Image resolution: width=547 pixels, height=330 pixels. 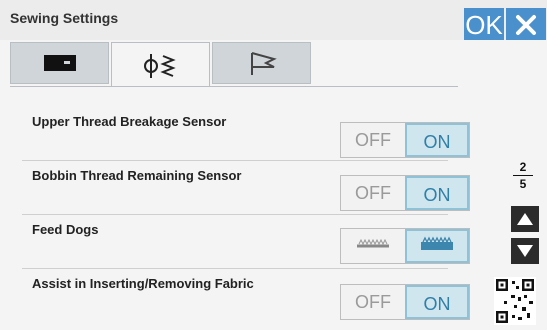 What do you see at coordinates (484, 25) in the screenshot?
I see `ok-button: OK` at bounding box center [484, 25].